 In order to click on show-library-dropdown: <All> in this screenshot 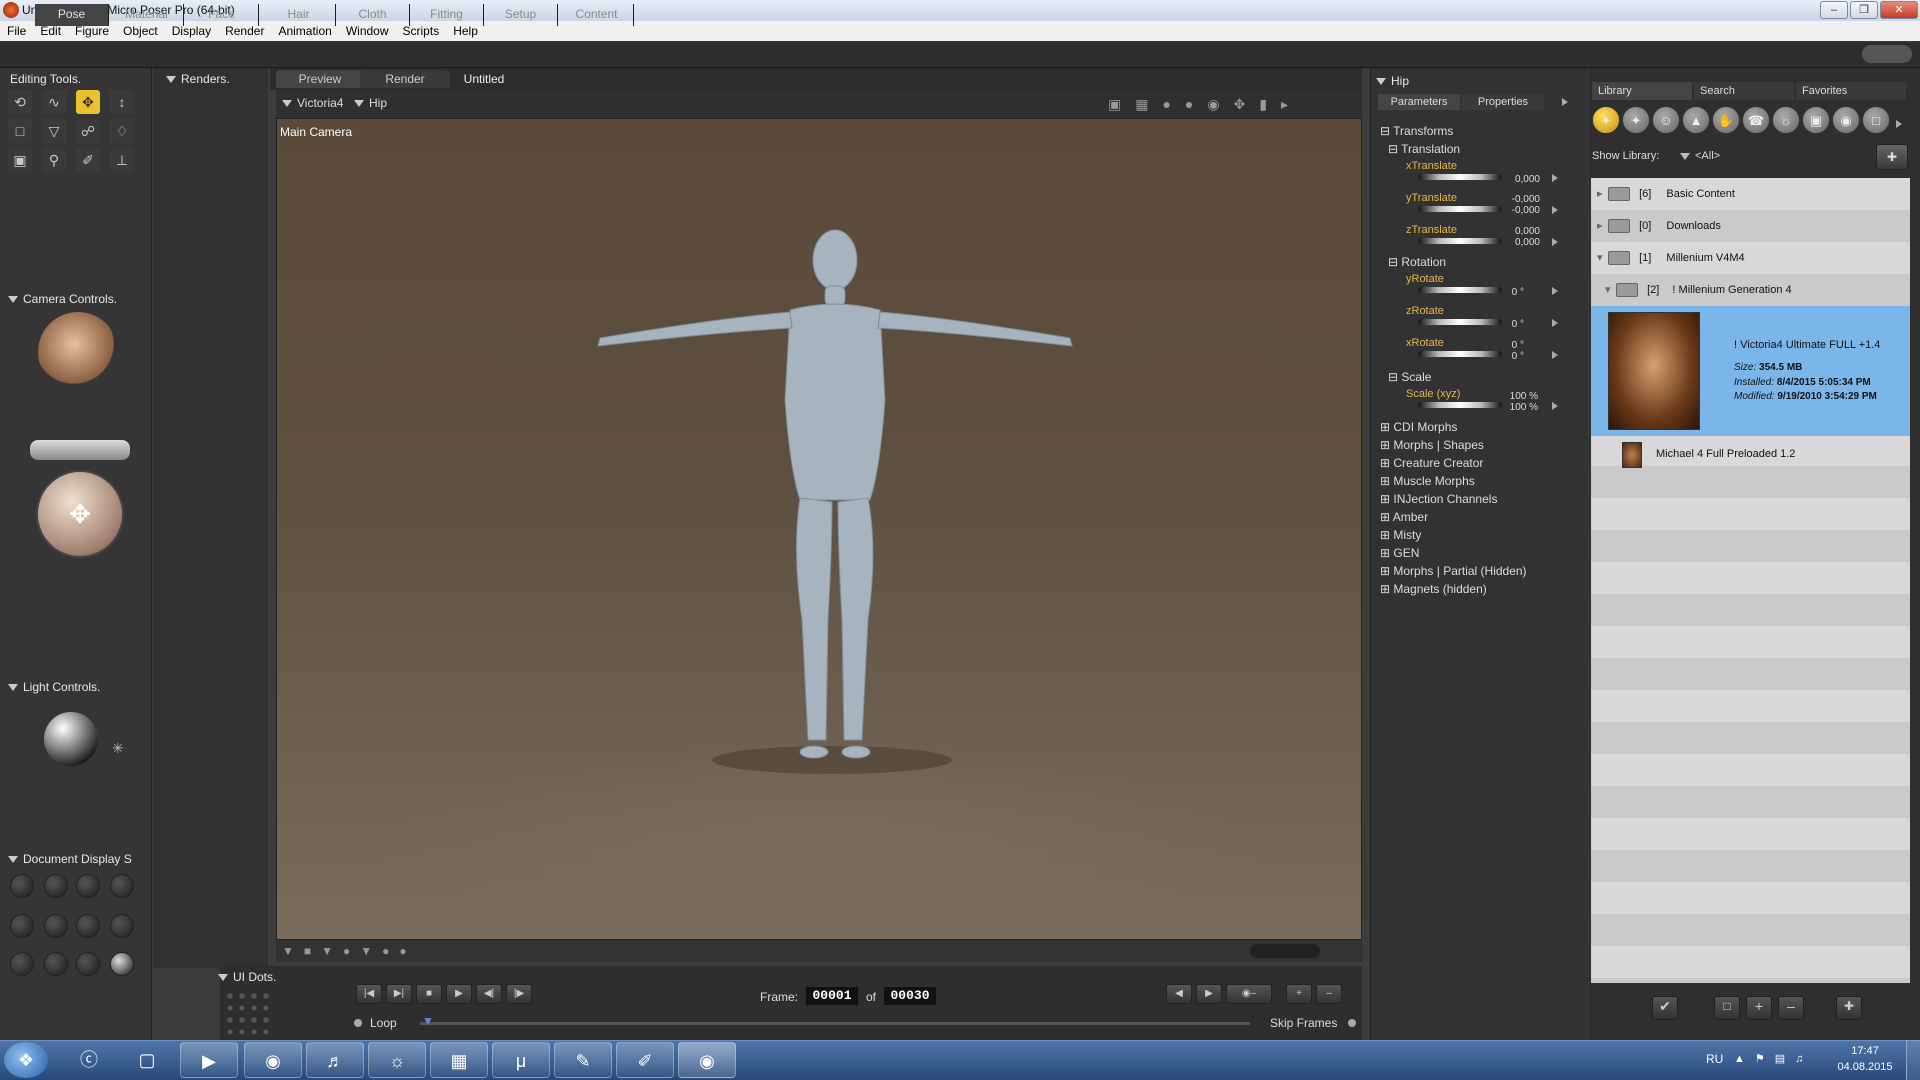, I will do `click(1700, 156)`.